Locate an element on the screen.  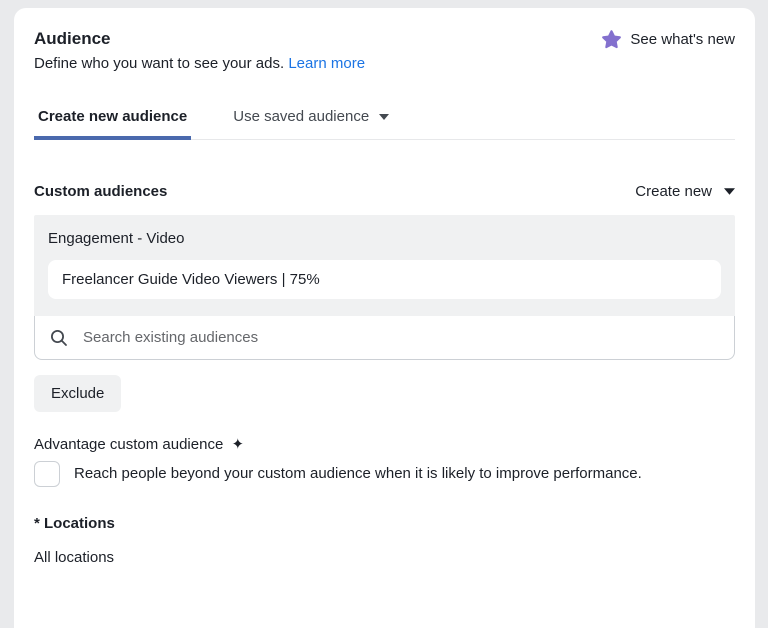
selected-audience-chip: Freelancer Guide Video Viewers | 75% is located at coordinates (384, 279).